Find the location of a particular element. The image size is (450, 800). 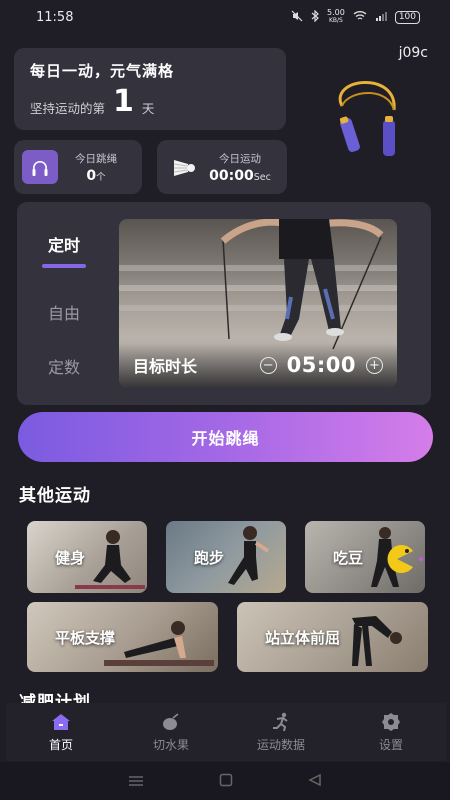

username: j09c is located at coordinates (413, 53).